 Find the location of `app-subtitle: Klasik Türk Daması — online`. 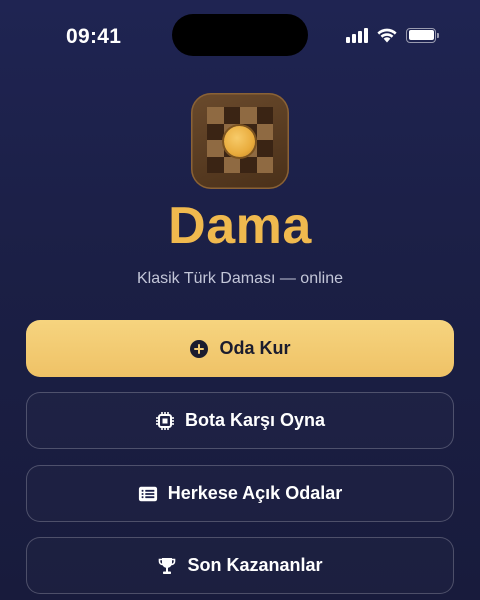

app-subtitle: Klasik Türk Daması — online is located at coordinates (240, 278).